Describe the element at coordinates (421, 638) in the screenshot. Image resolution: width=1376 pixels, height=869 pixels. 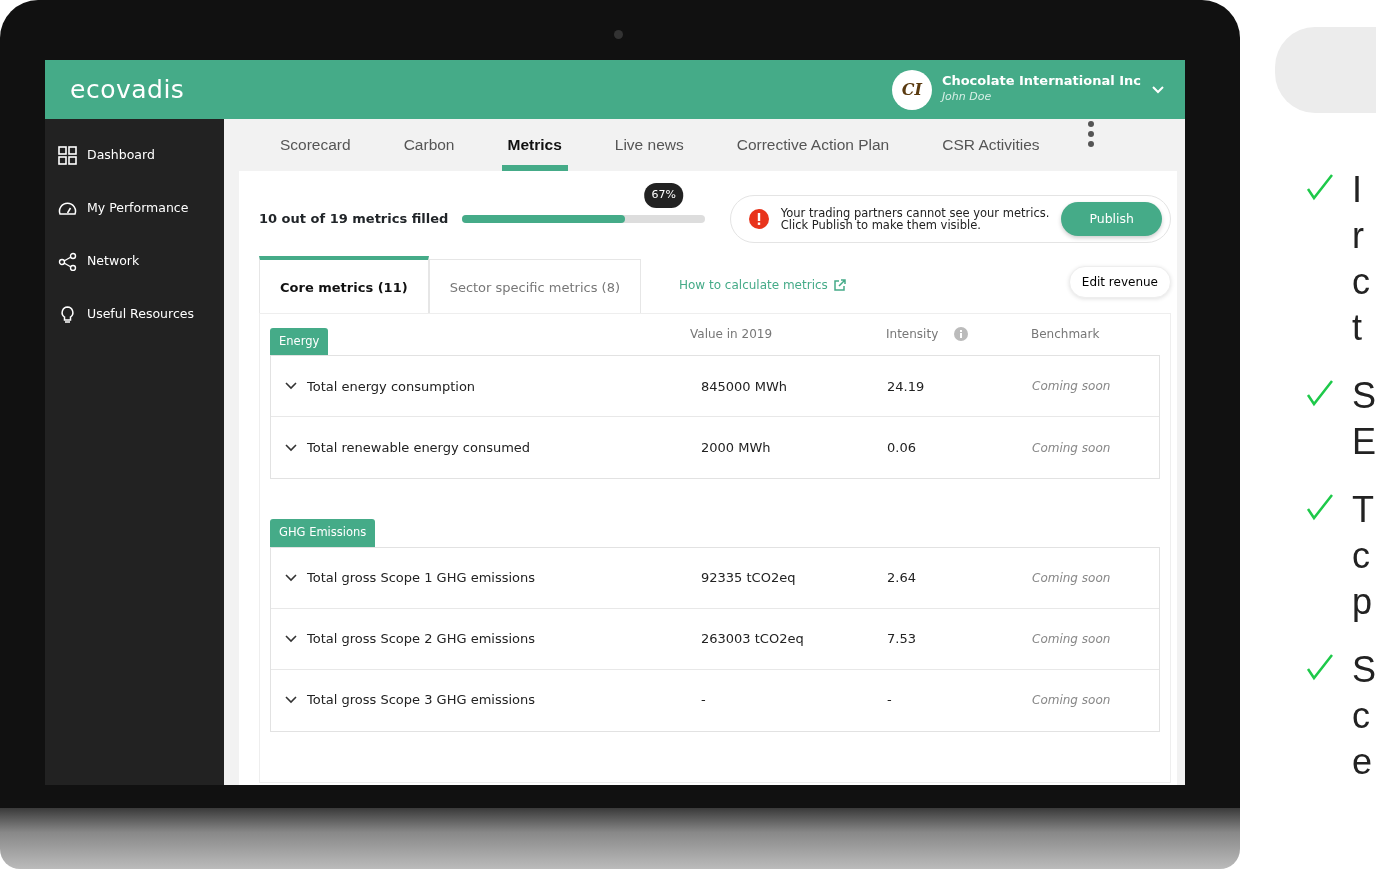
I see `metric-name: Total gross Scope 2 GHG emissions` at that location.